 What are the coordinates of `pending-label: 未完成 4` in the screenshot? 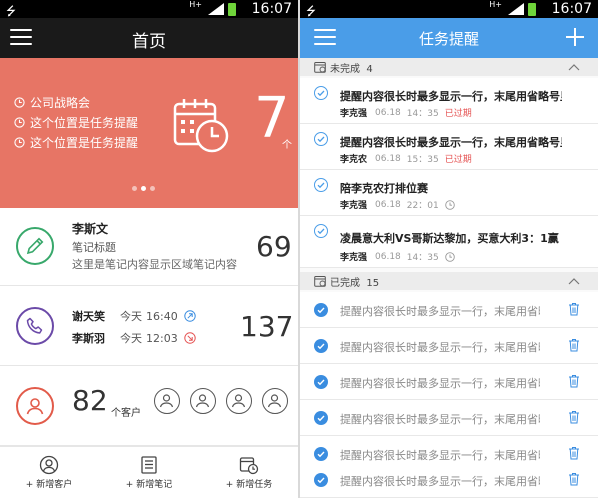 It's located at (351, 67).